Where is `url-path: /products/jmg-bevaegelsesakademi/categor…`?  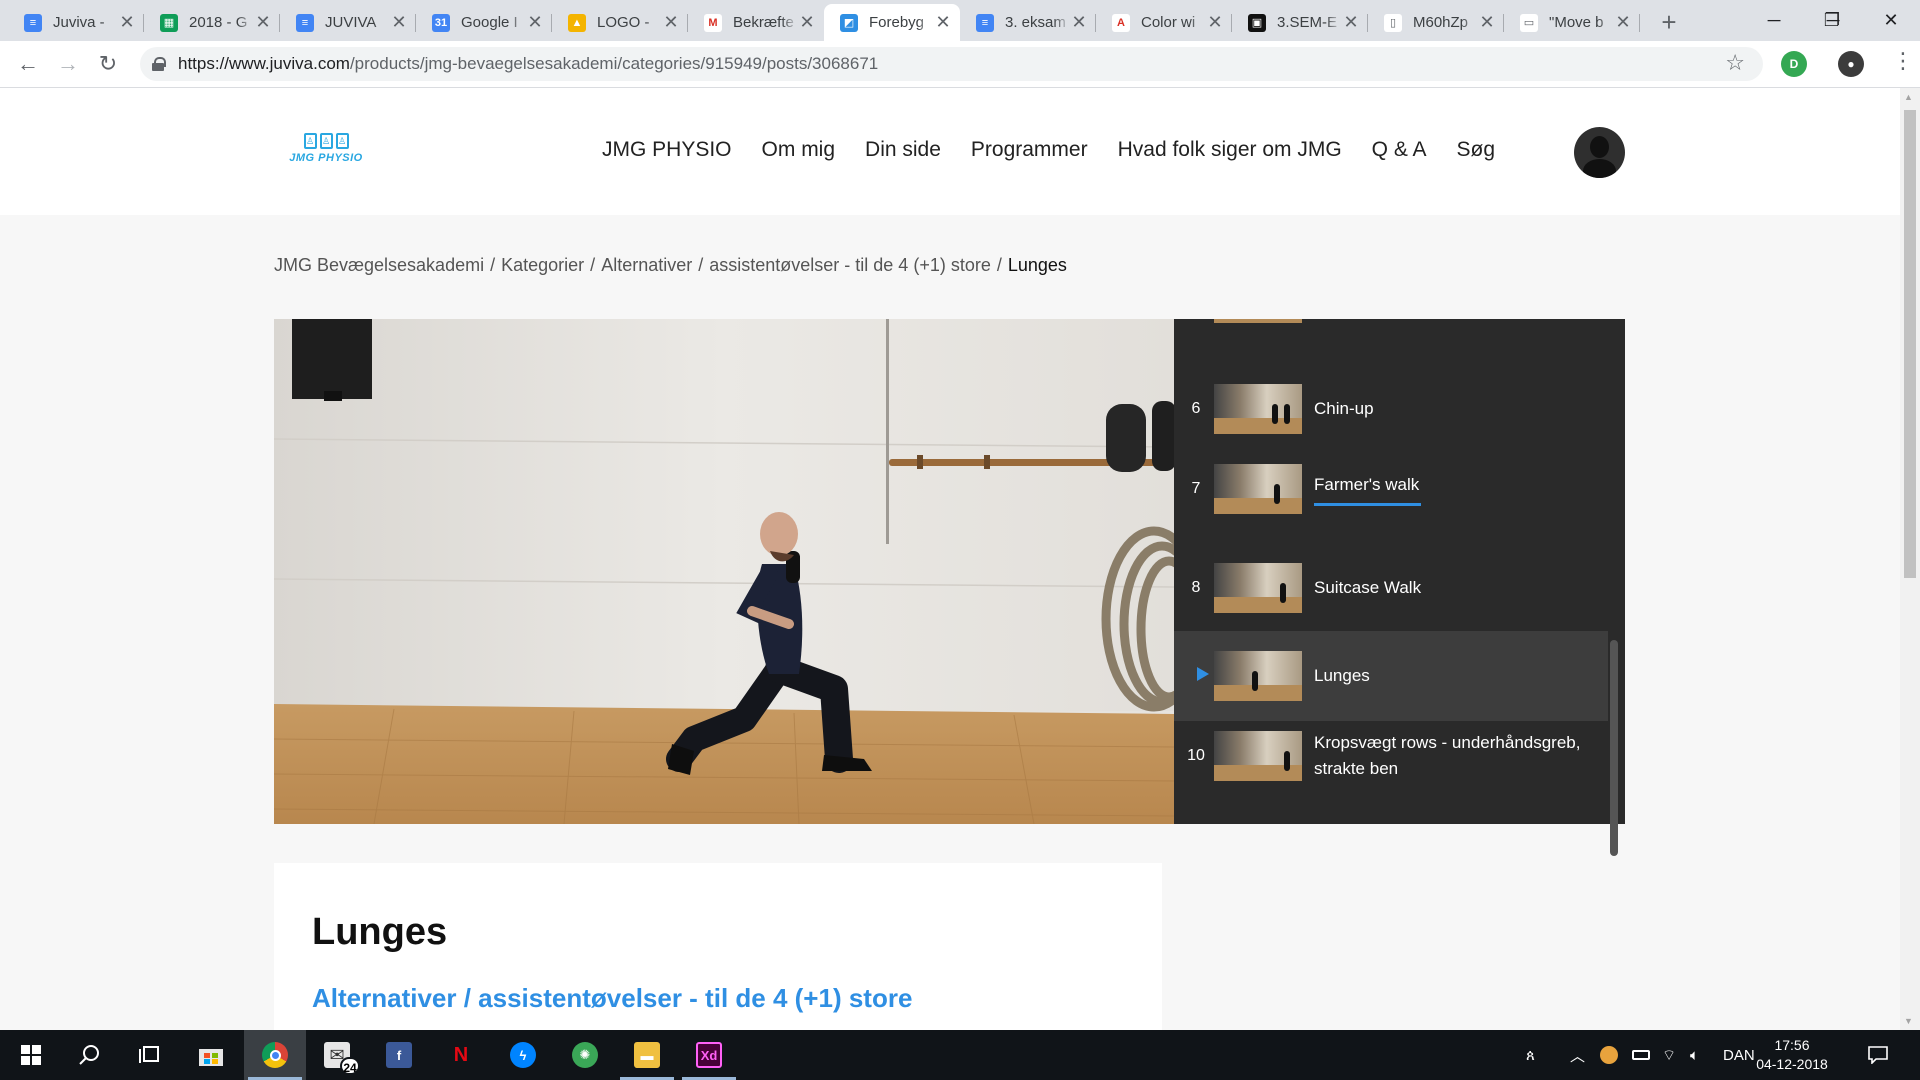
url-path: /products/jmg-bevaegelsesakademi/categor… is located at coordinates (614, 63).